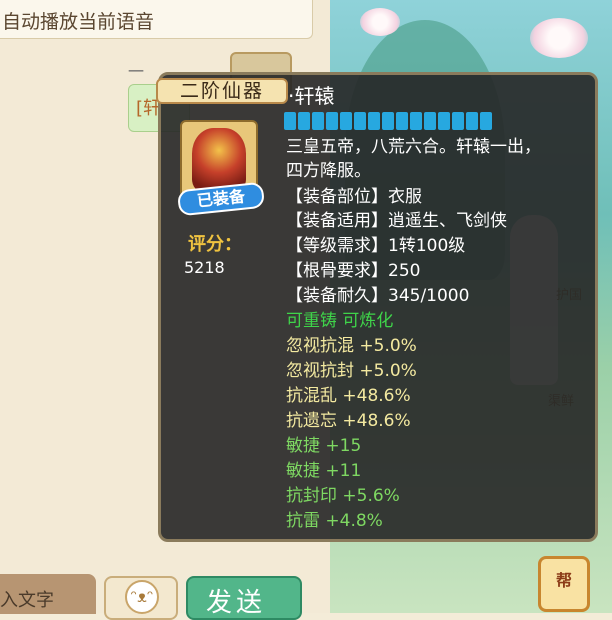 Image resolution: width=612 pixels, height=620 pixels. What do you see at coordinates (204, 267) in the screenshot?
I see `score-value: 5218` at bounding box center [204, 267].